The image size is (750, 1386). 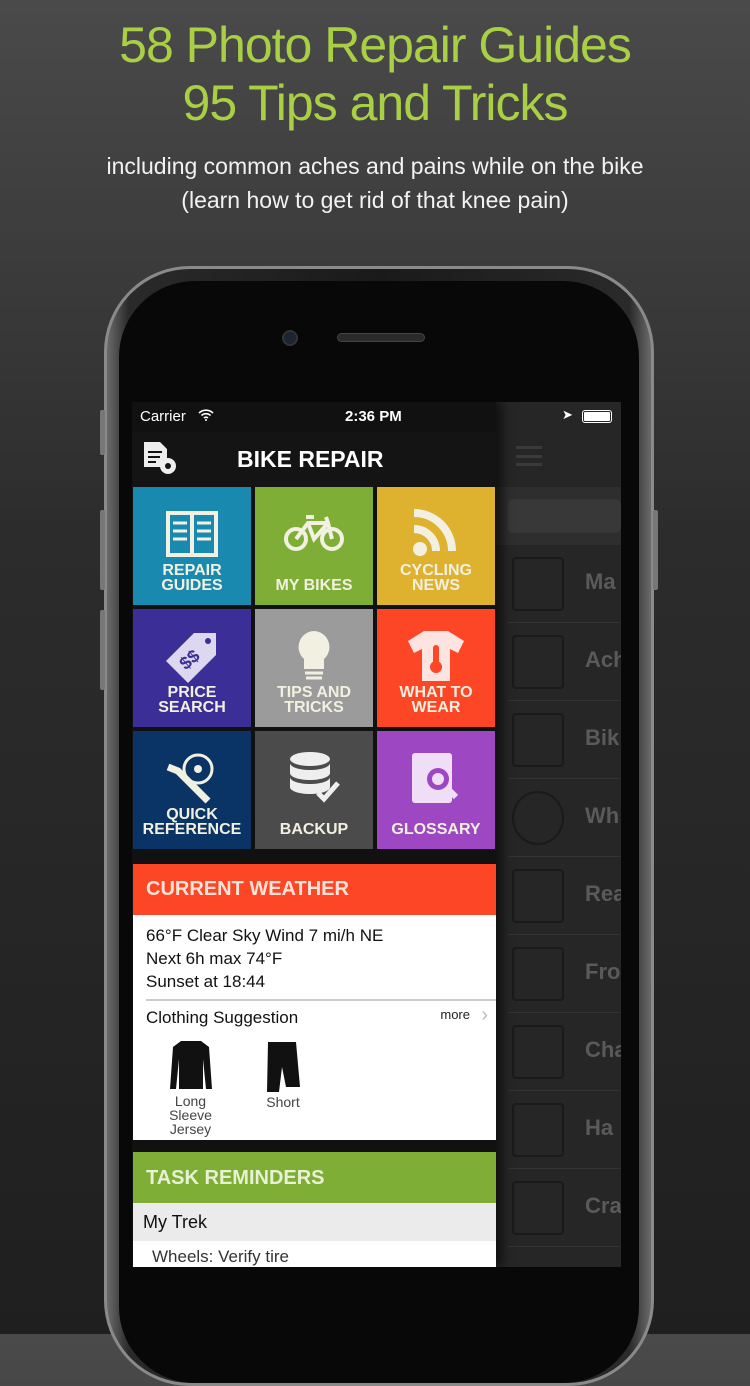 What do you see at coordinates (375, 103) in the screenshot?
I see `headline-line2: 95 Tips and Tricks` at bounding box center [375, 103].